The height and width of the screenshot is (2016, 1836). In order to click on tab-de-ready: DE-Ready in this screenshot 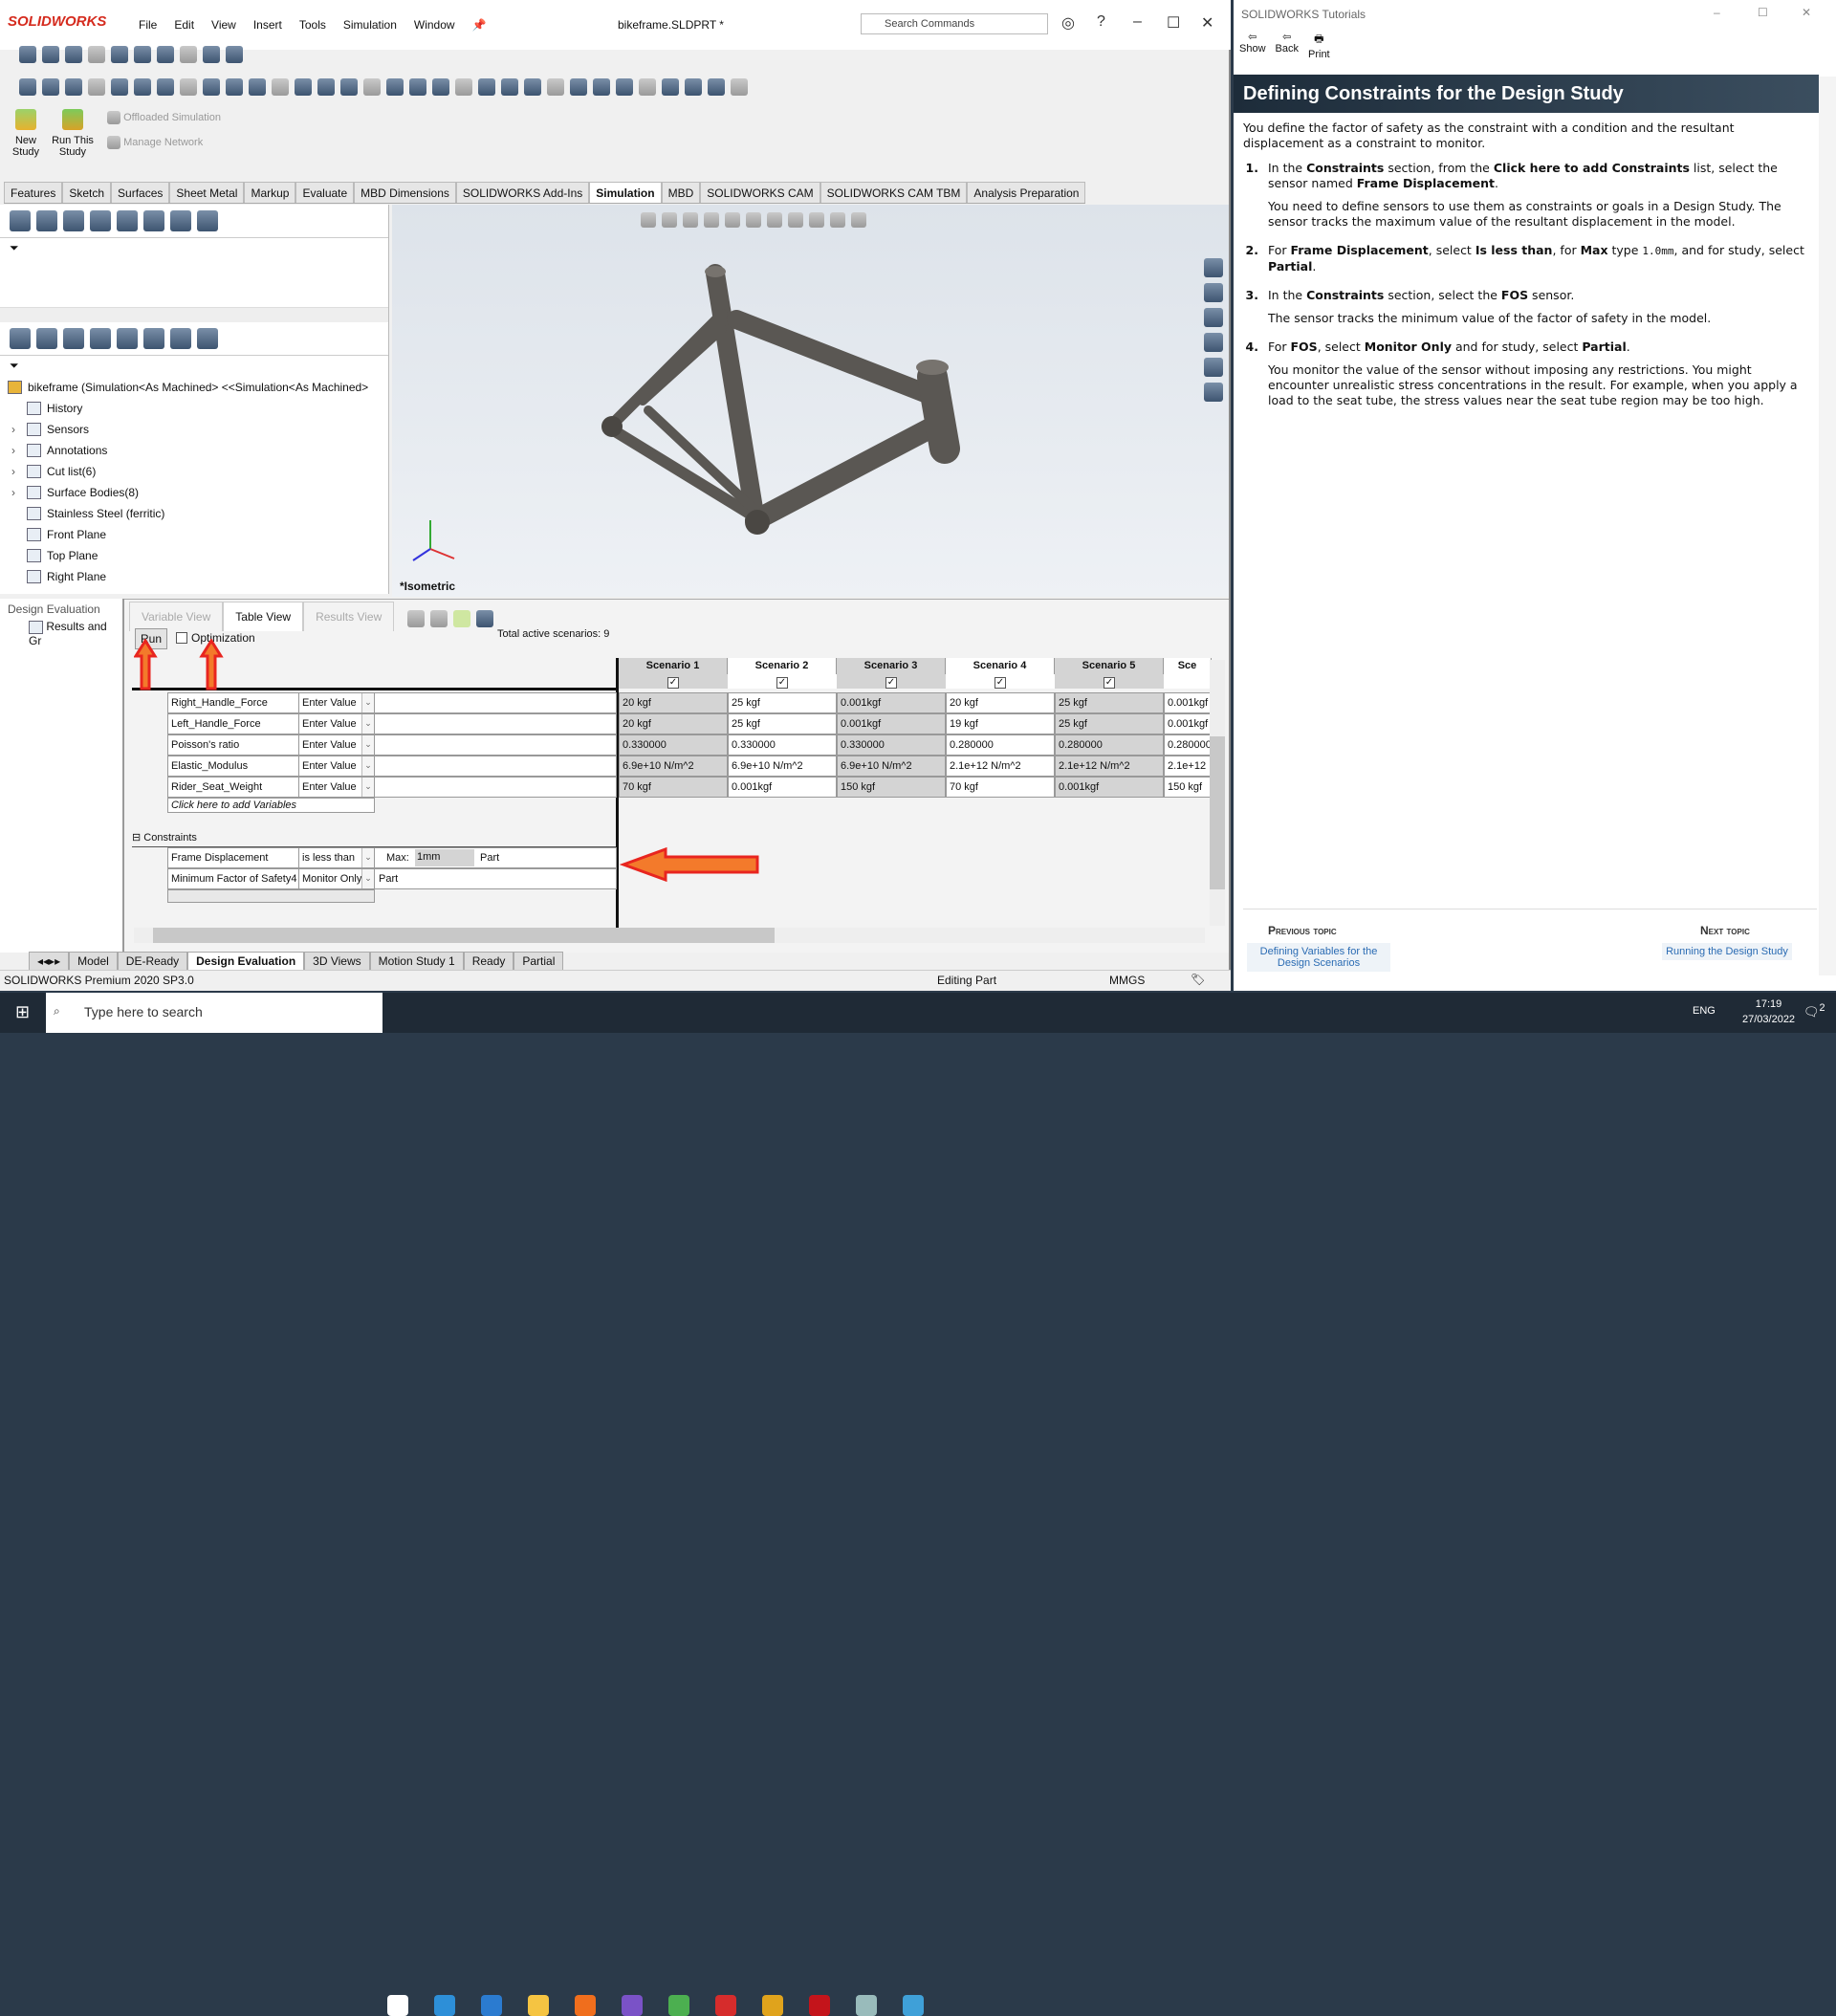, I will do `click(152, 961)`.